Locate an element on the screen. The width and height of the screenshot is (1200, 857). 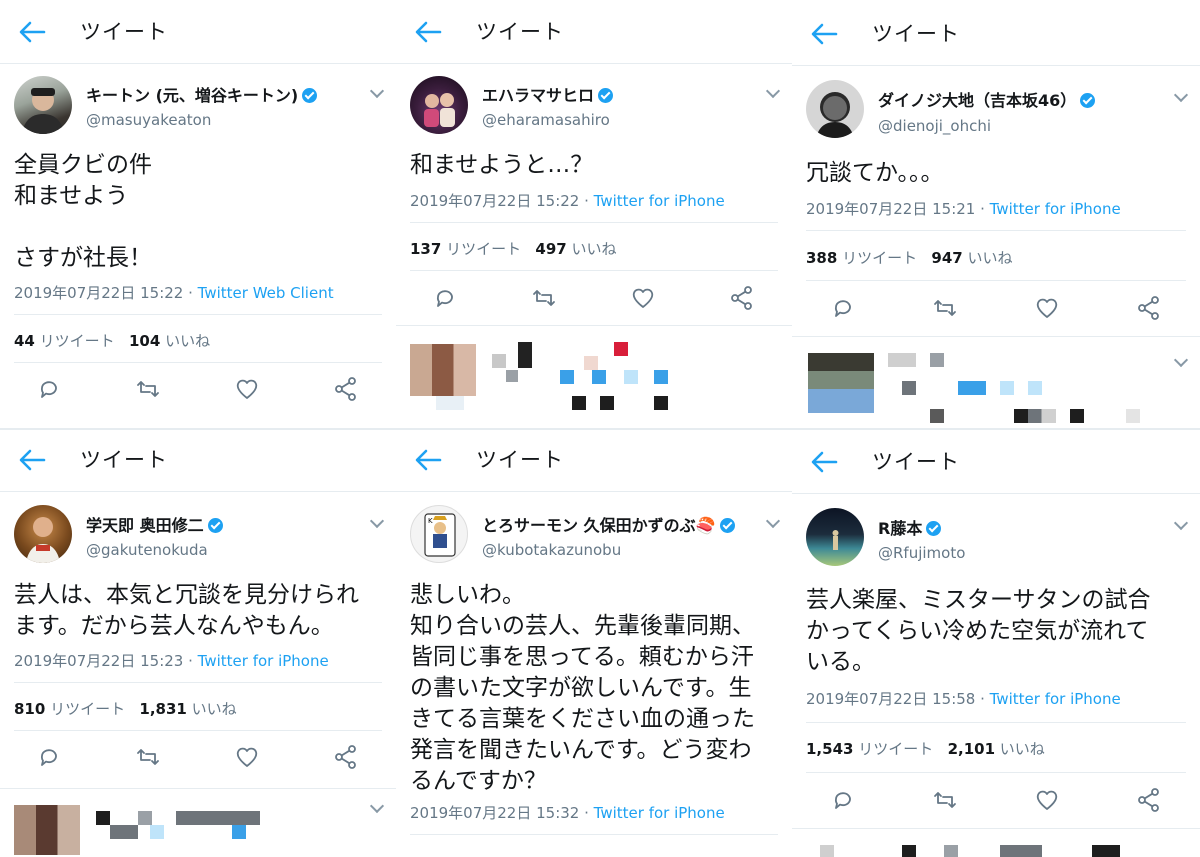
tweet-meta: 2019年07月22日 15:32 · Twitter for iPhone is located at coordinates (567, 812).